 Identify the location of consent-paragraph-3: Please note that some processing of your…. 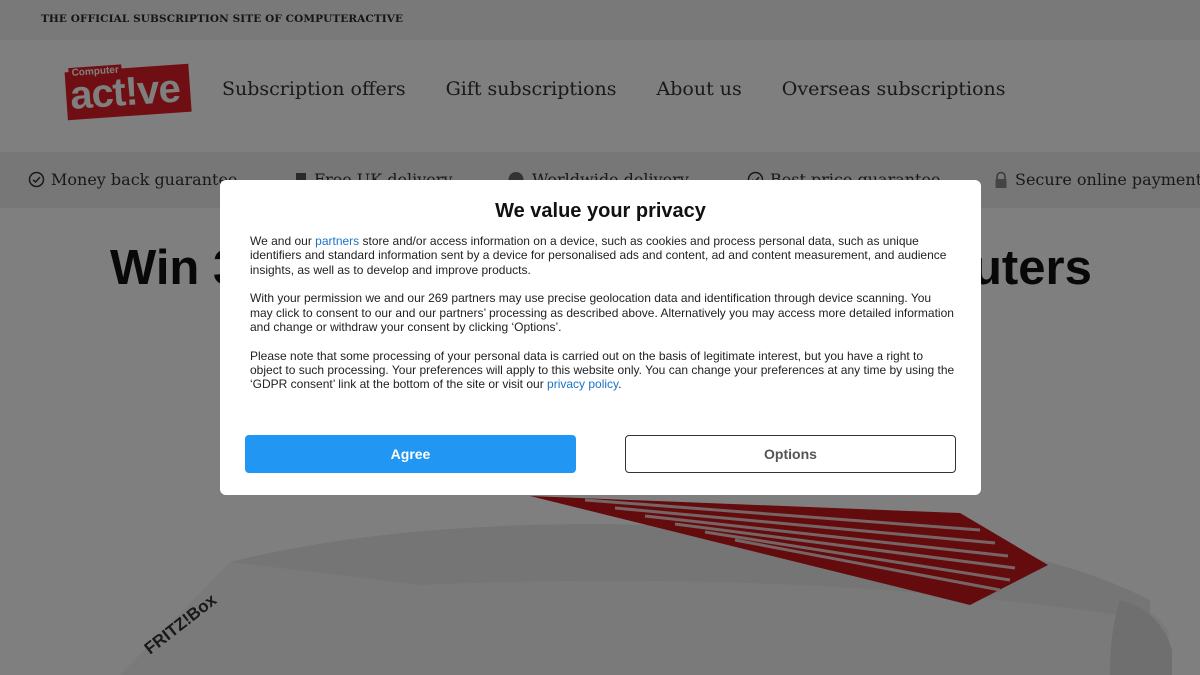
(602, 370).